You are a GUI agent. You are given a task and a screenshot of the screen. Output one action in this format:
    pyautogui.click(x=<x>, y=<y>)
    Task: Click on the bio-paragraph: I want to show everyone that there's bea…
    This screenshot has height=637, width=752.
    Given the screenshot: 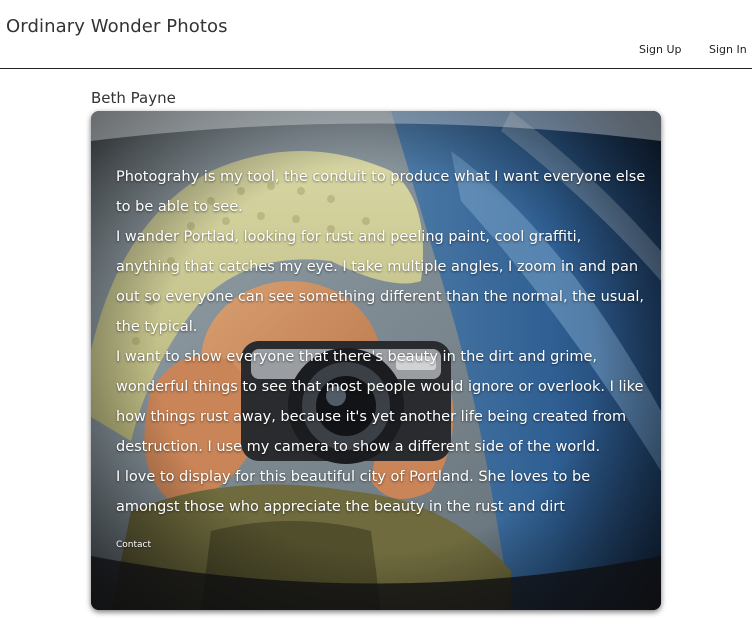 What is the action you would take?
    pyautogui.click(x=380, y=402)
    